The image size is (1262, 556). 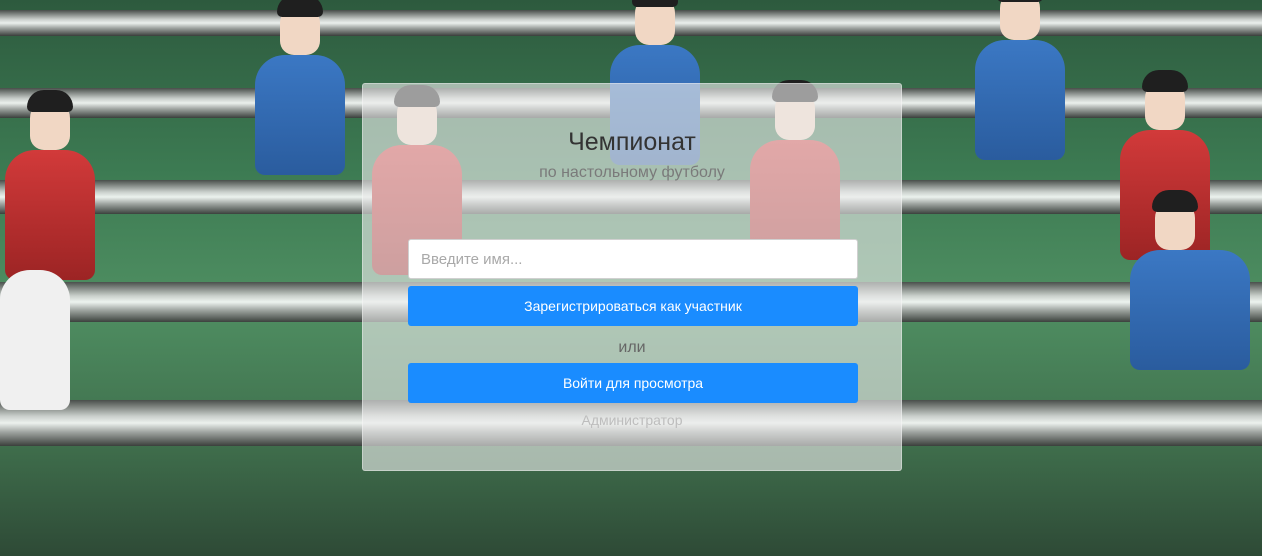 What do you see at coordinates (632, 172) in the screenshot?
I see `page-subtitle: по настольному футболу` at bounding box center [632, 172].